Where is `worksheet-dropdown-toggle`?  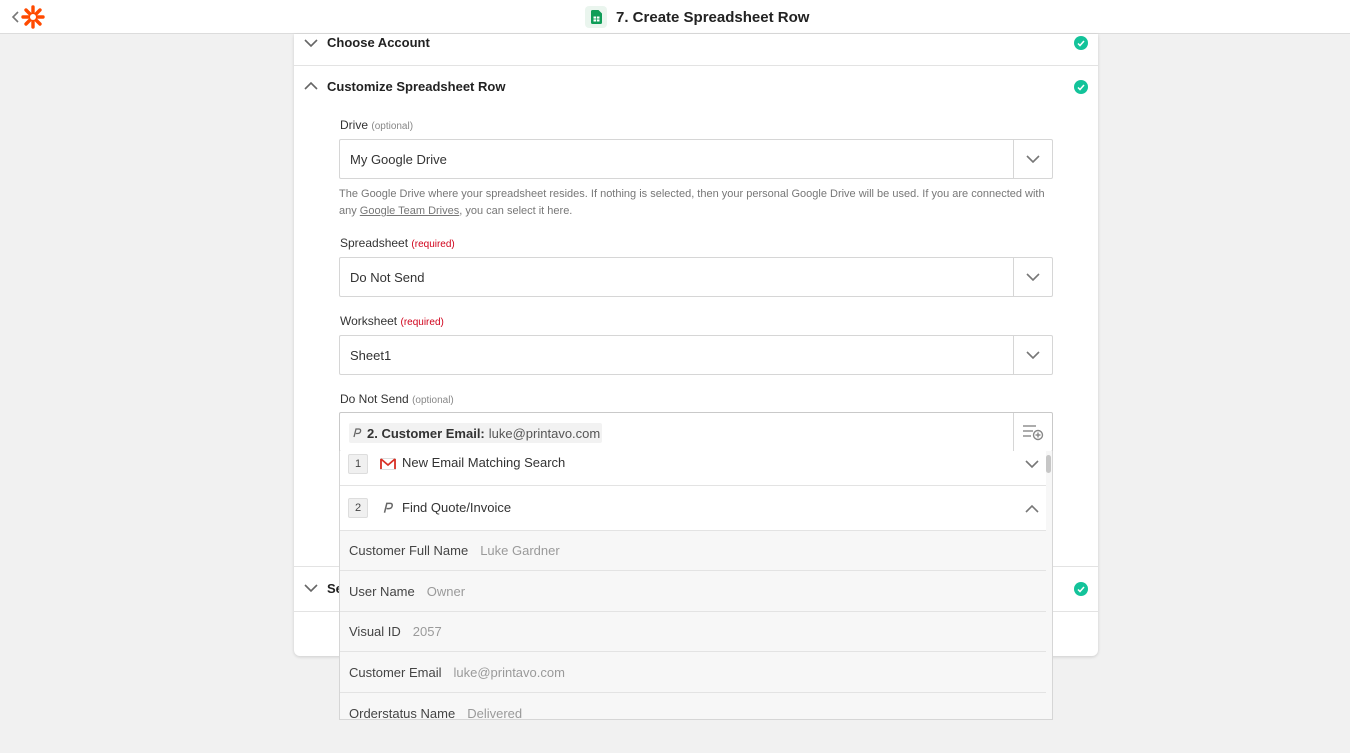
worksheet-dropdown-toggle is located at coordinates (1032, 355).